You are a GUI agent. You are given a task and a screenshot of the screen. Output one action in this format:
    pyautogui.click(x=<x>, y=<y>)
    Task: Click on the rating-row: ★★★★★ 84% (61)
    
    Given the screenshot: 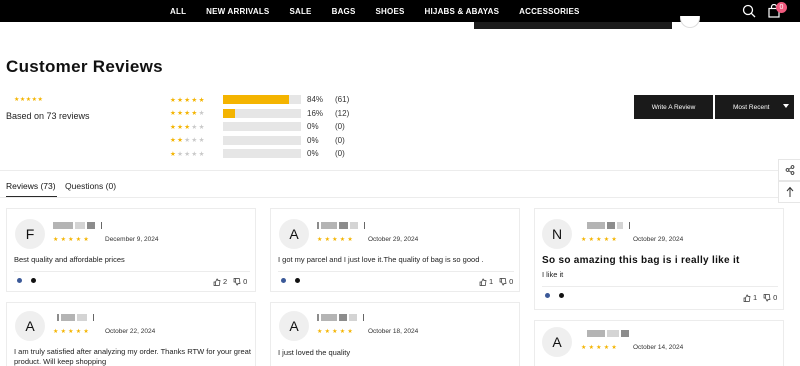 What is the action you would take?
    pyautogui.click(x=259, y=100)
    